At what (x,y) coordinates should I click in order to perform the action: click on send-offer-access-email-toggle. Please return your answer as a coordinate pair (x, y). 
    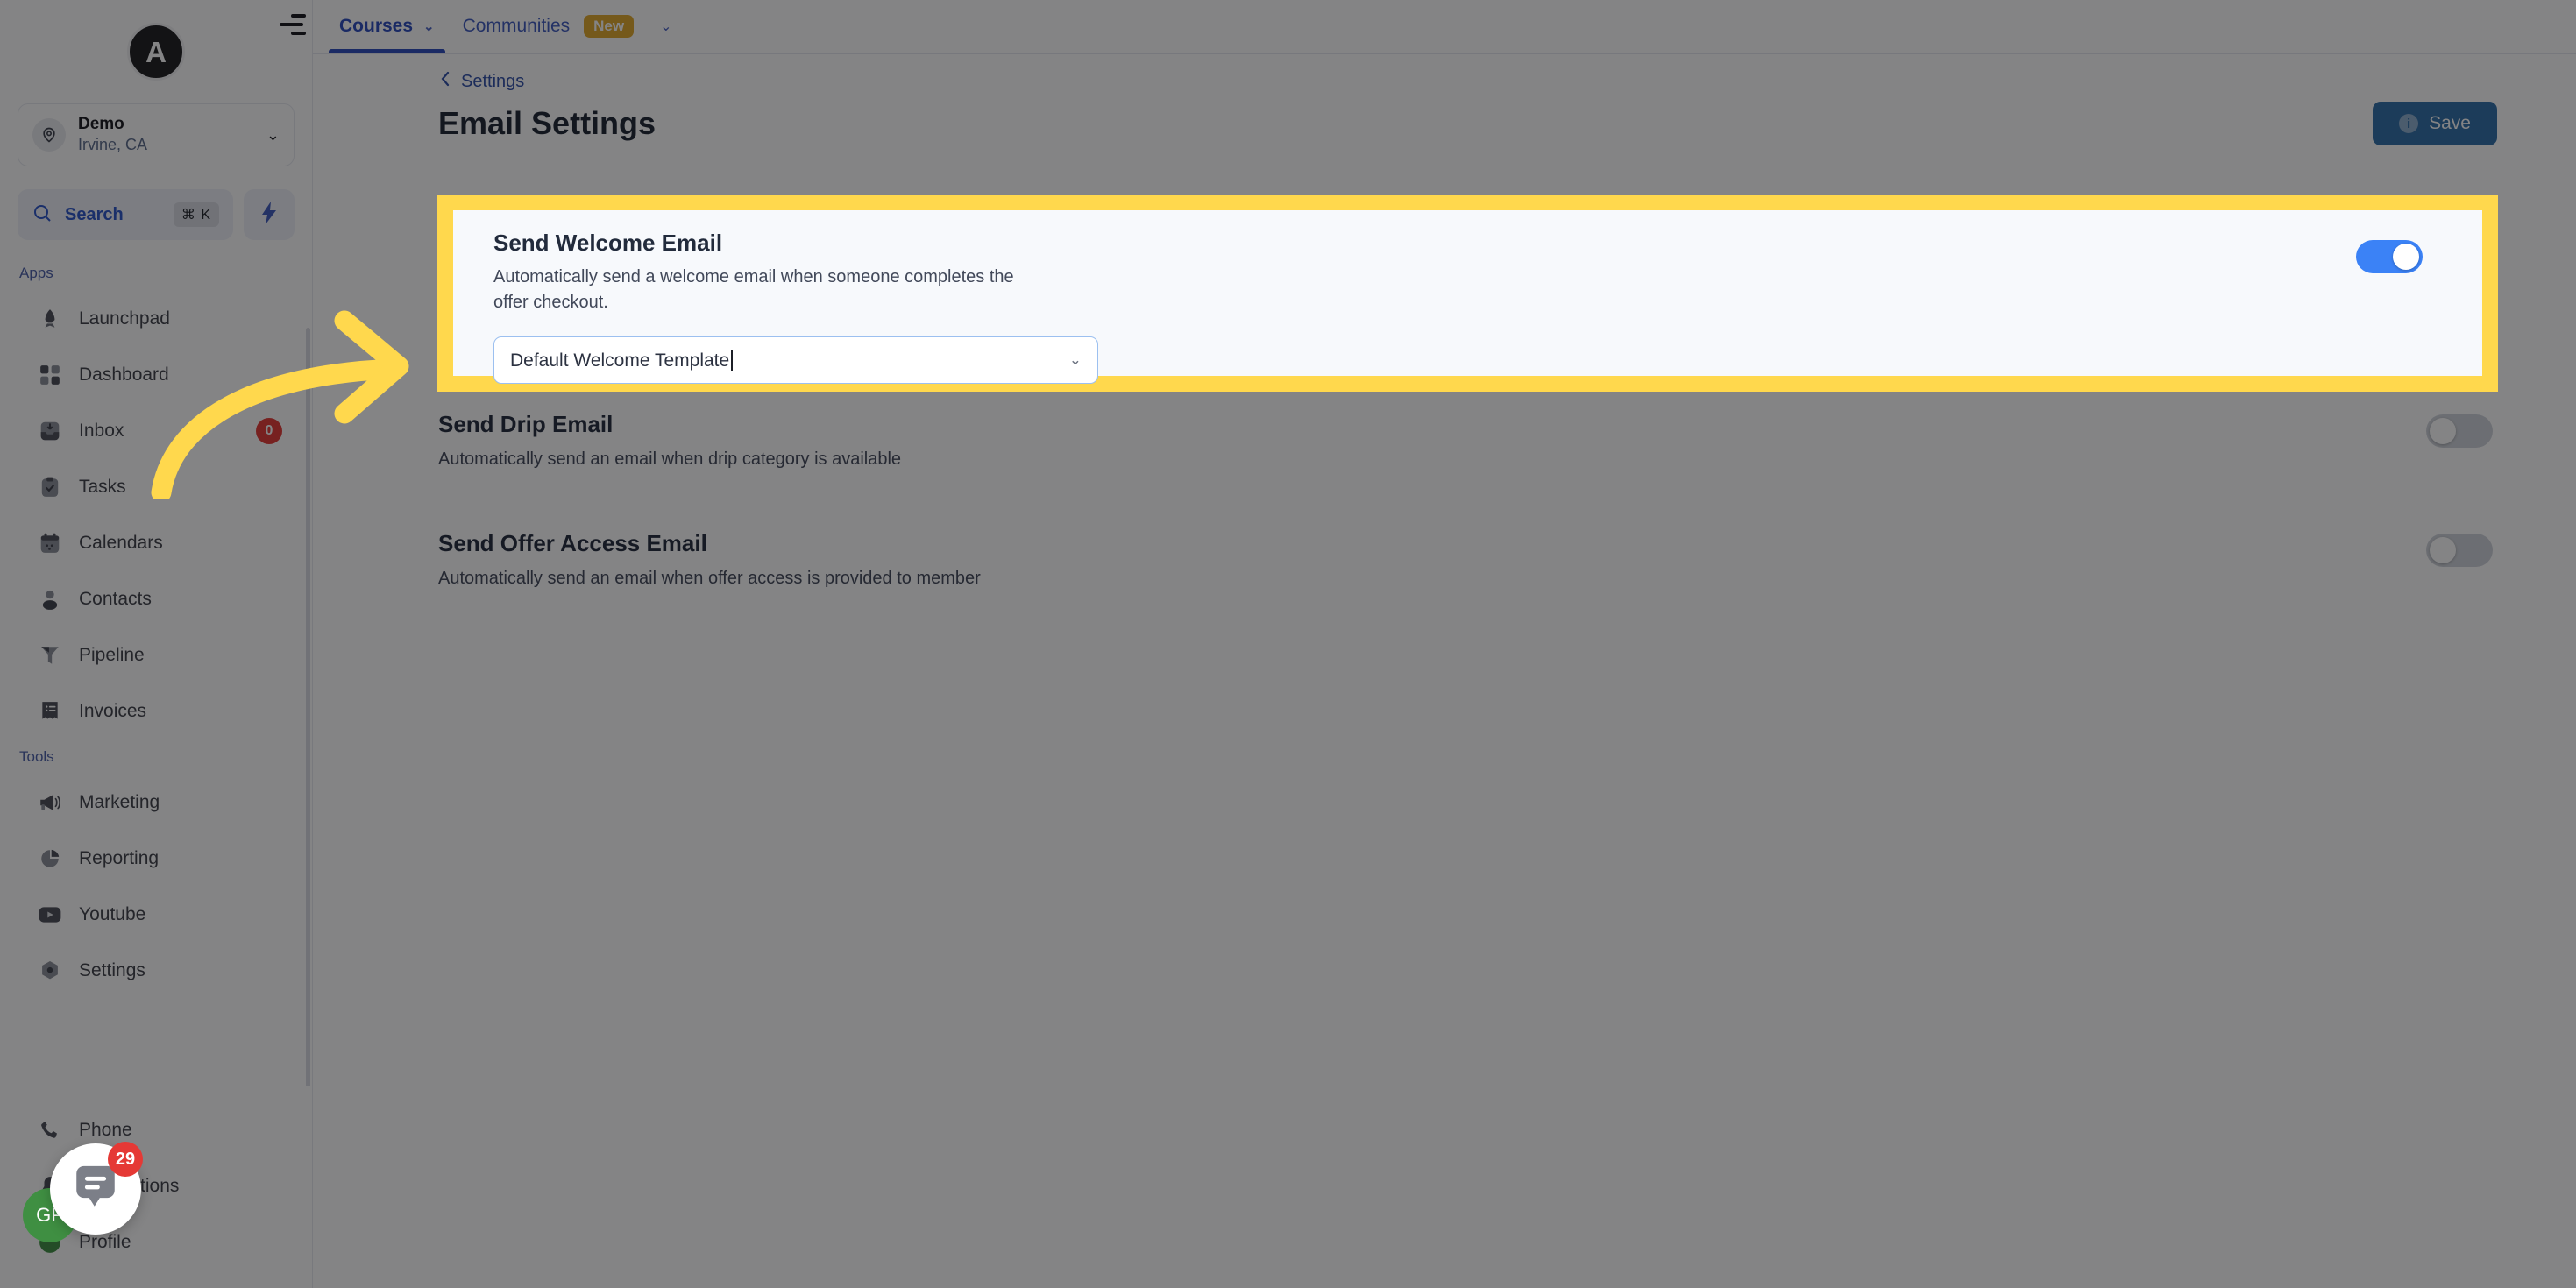
    Looking at the image, I should click on (2459, 550).